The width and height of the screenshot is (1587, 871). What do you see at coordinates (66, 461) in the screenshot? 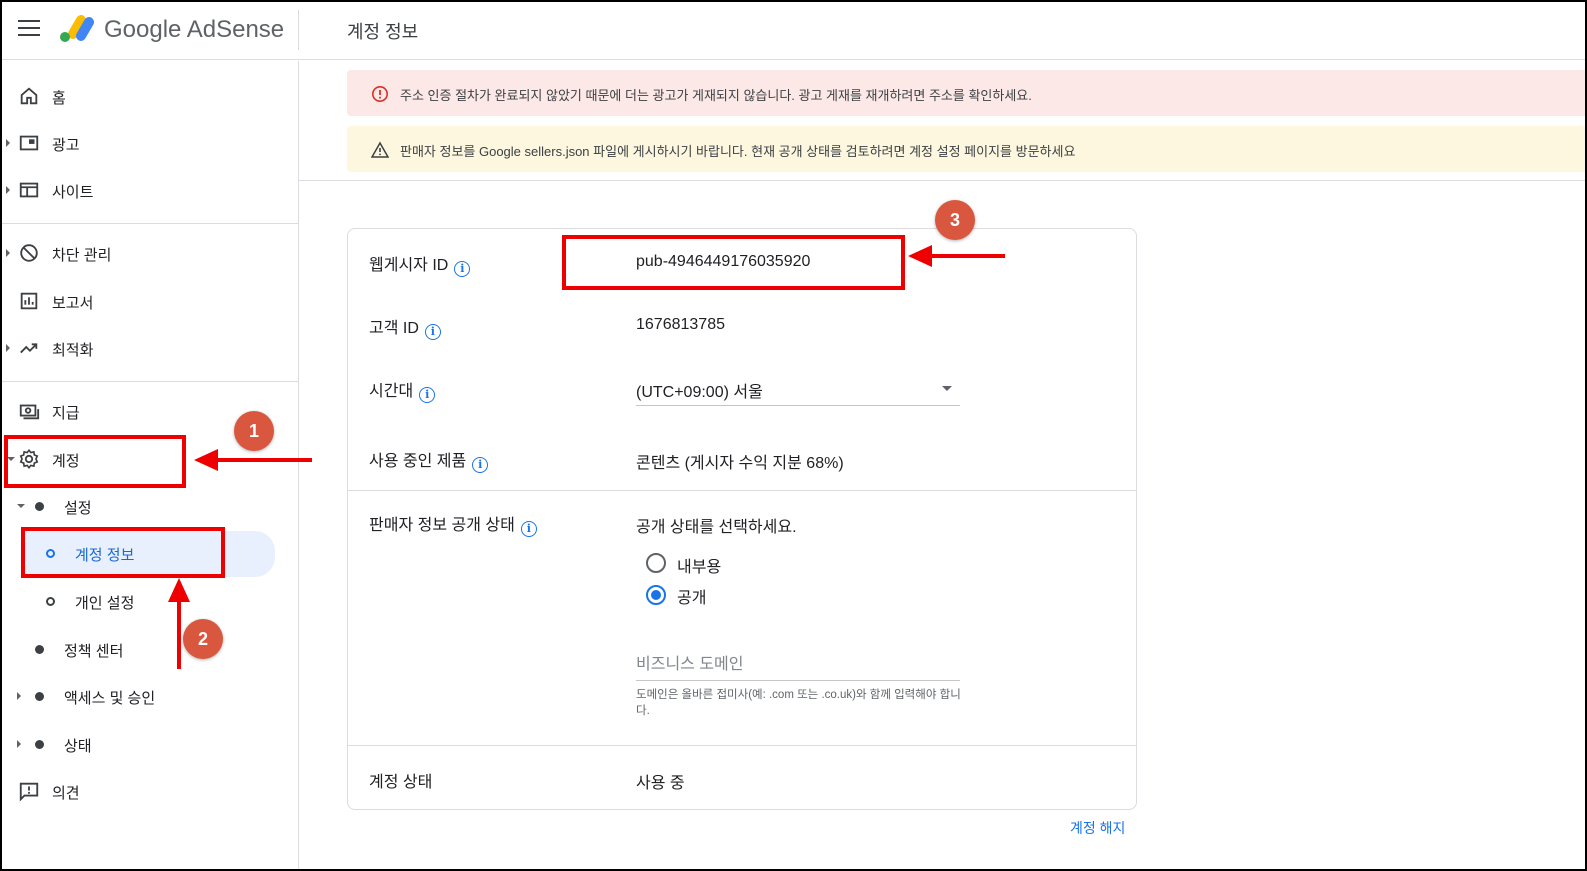
I see `sidebar-item-label: 계정` at bounding box center [66, 461].